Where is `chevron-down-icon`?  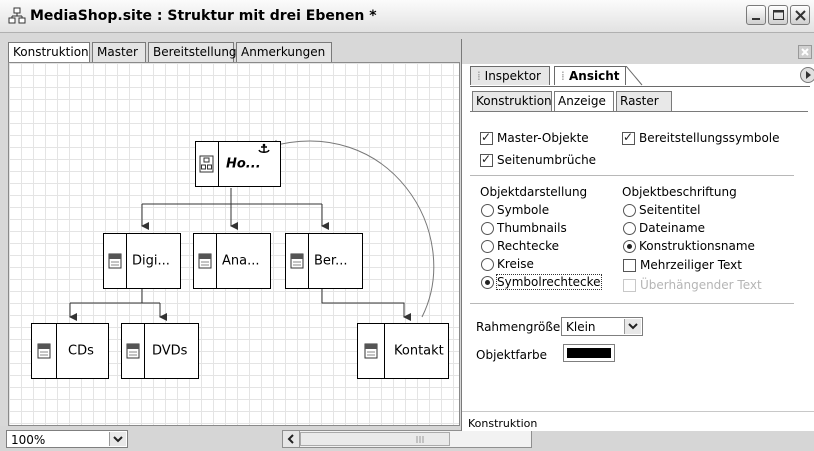 chevron-down-icon is located at coordinates (117, 439).